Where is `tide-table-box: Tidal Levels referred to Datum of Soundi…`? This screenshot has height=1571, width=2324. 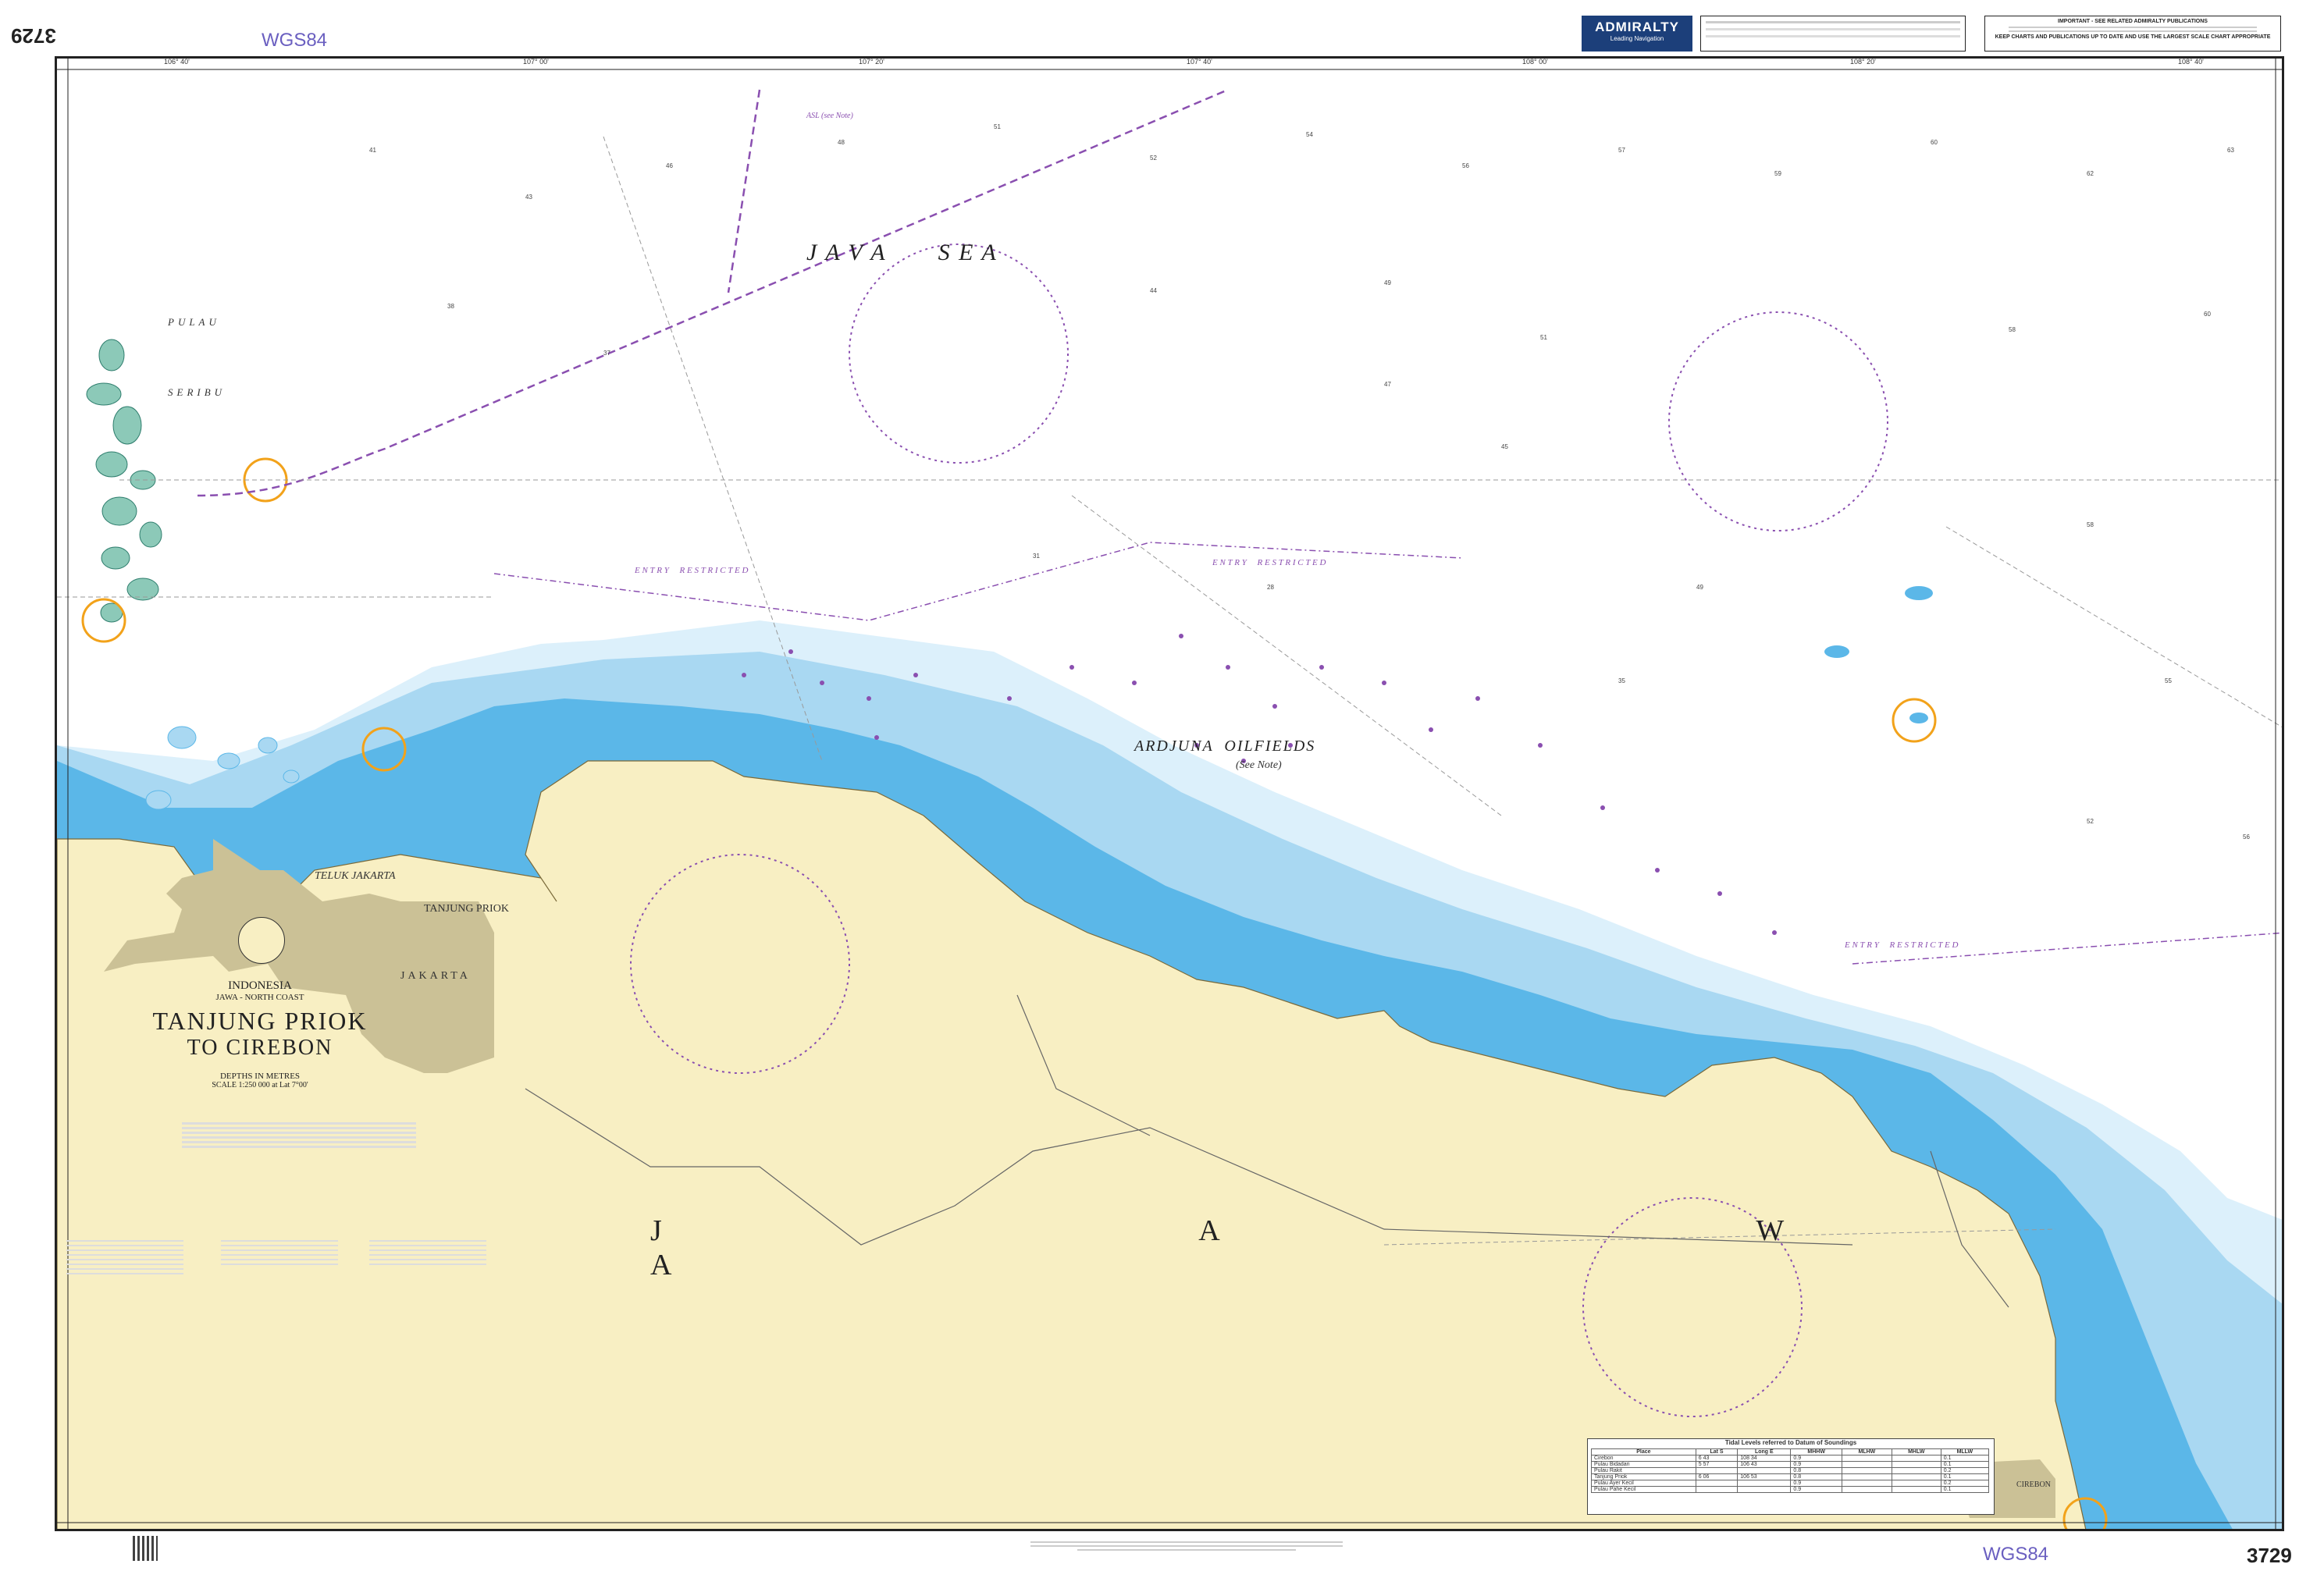 tide-table-box: Tidal Levels referred to Datum of Soundi… is located at coordinates (1791, 1477).